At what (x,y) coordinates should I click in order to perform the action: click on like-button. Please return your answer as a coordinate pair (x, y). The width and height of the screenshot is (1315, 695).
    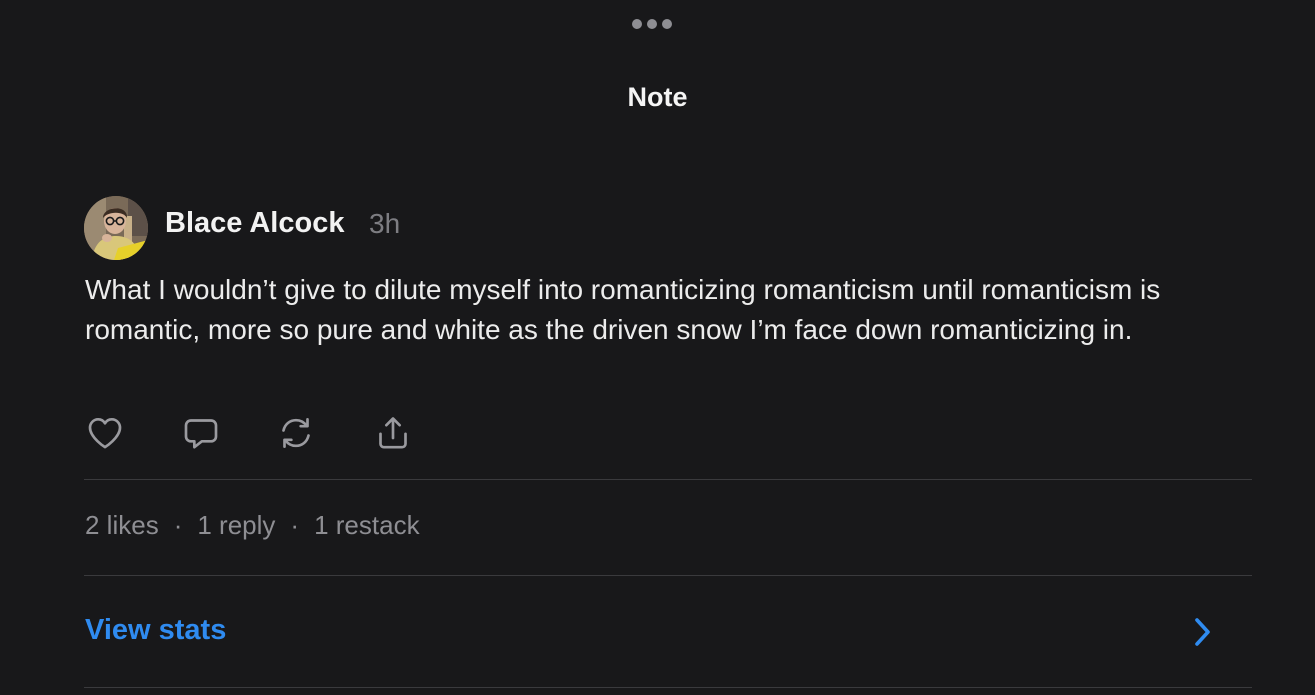
    Looking at the image, I should click on (105, 433).